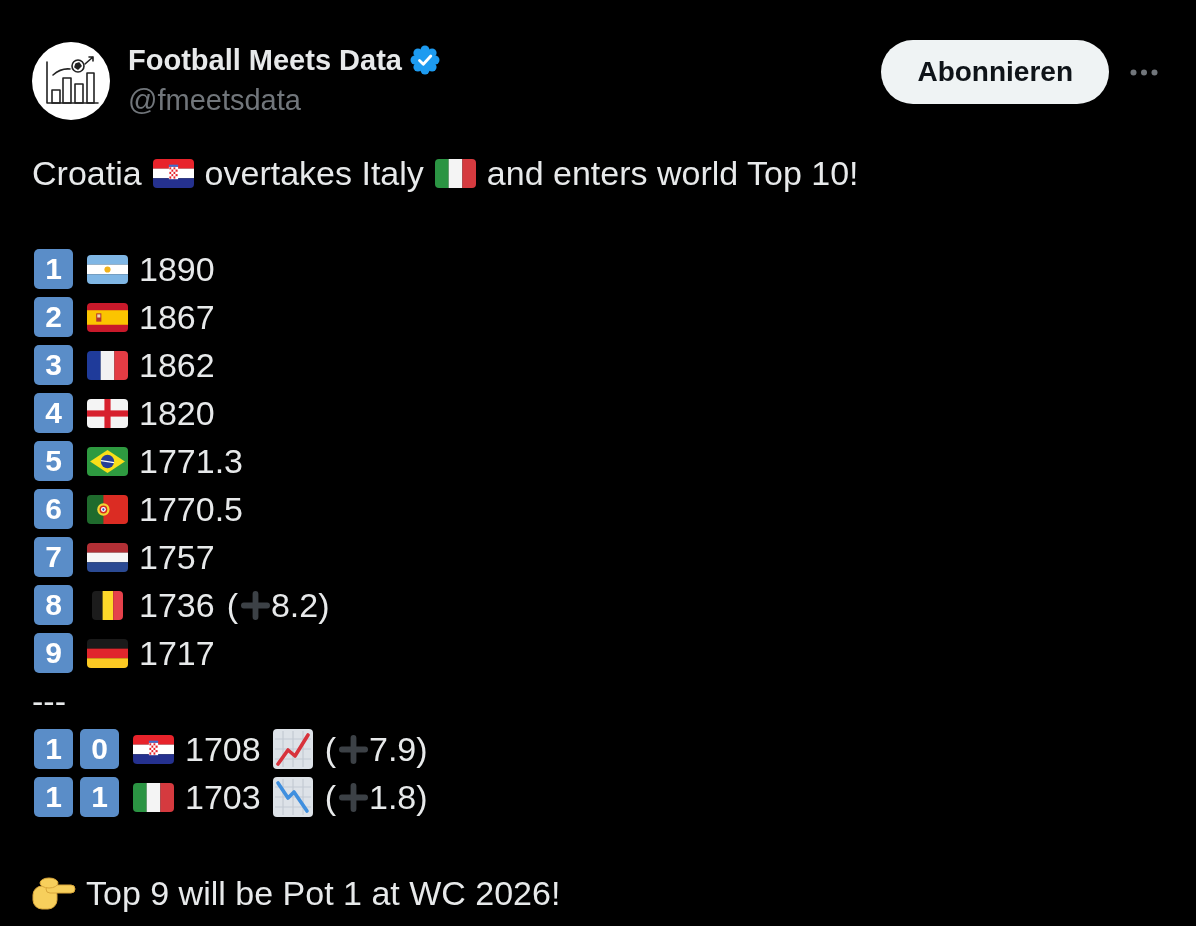 This screenshot has width=1196, height=926. Describe the element at coordinates (177, 557) in the screenshot. I see `rating-value: 1757` at that location.